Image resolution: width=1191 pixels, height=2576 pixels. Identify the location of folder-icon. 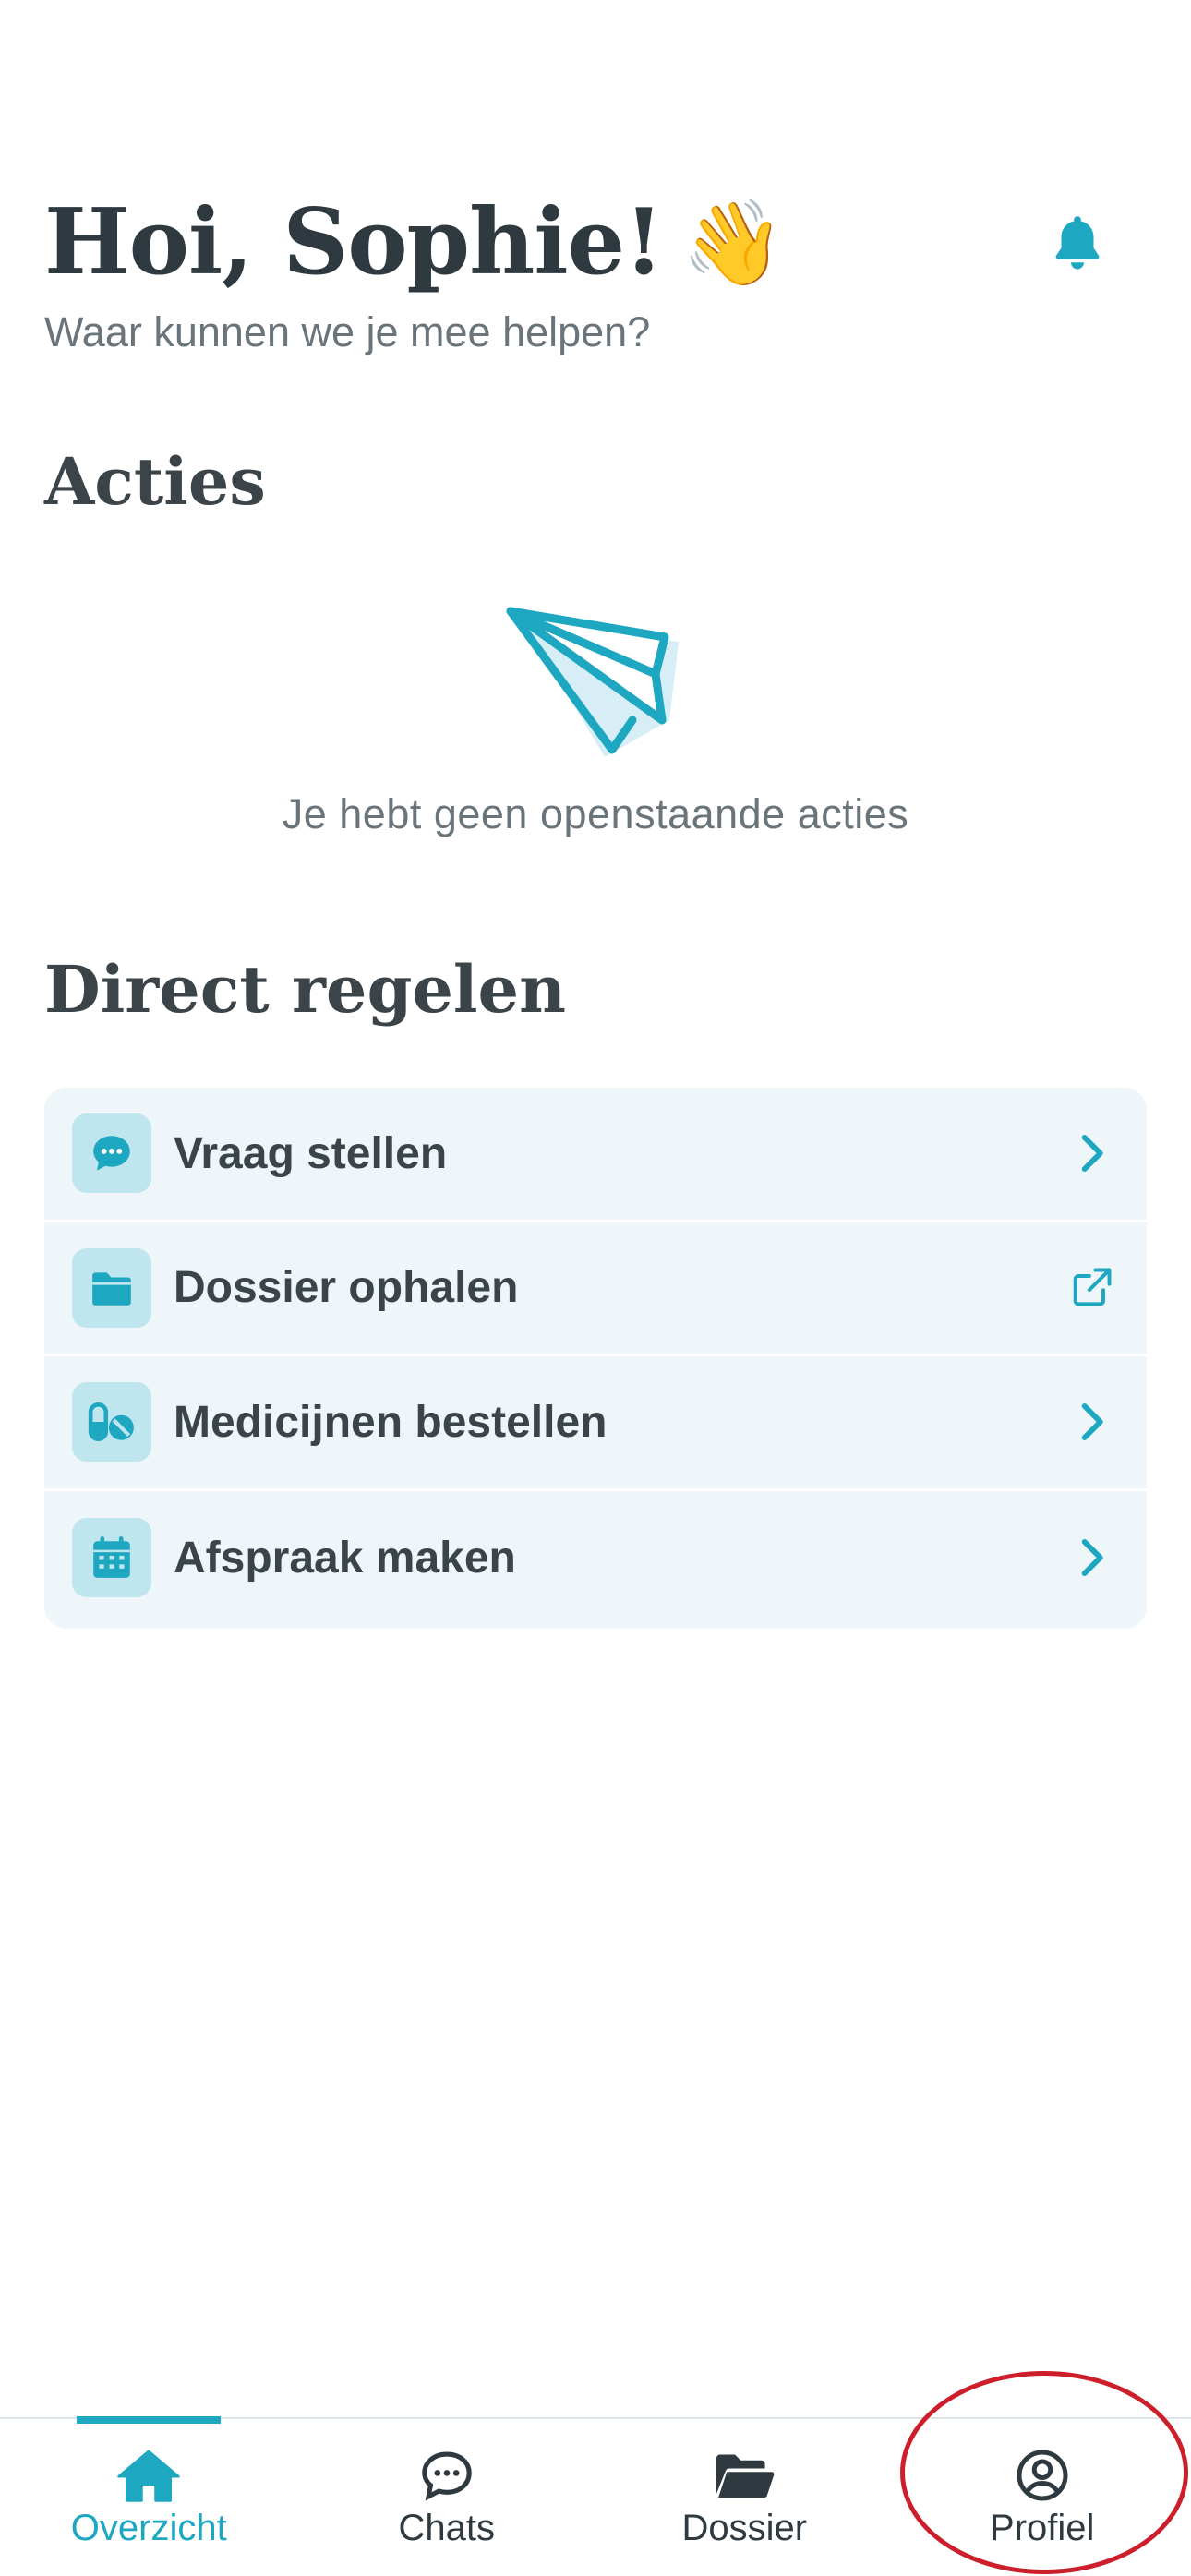
(111, 1287).